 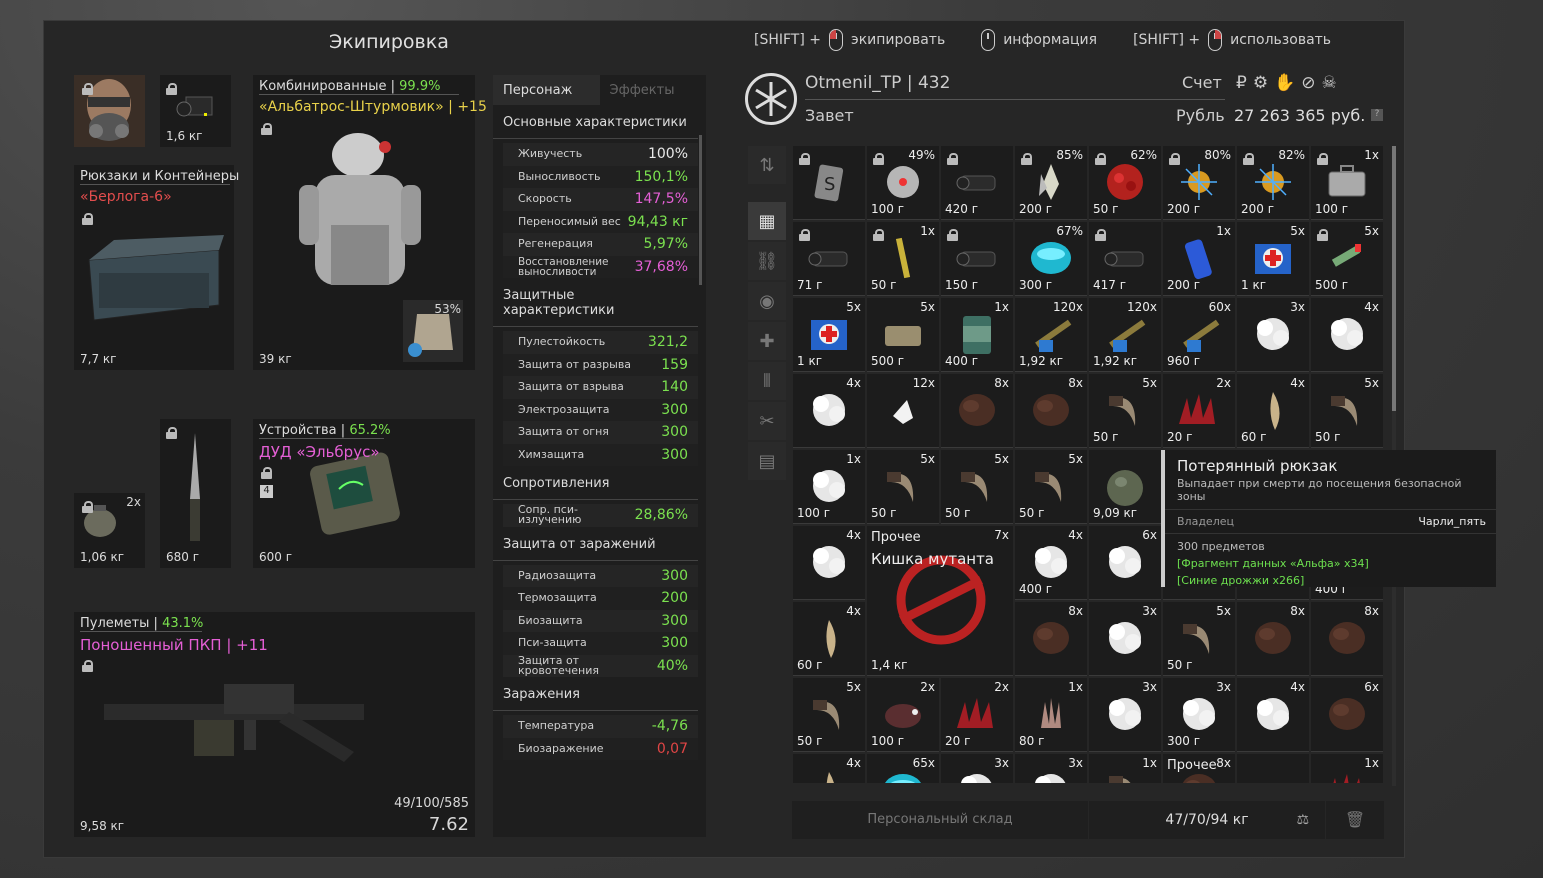 What do you see at coordinates (1125, 259) in the screenshot?
I see `inventory-slot: 417 г` at bounding box center [1125, 259].